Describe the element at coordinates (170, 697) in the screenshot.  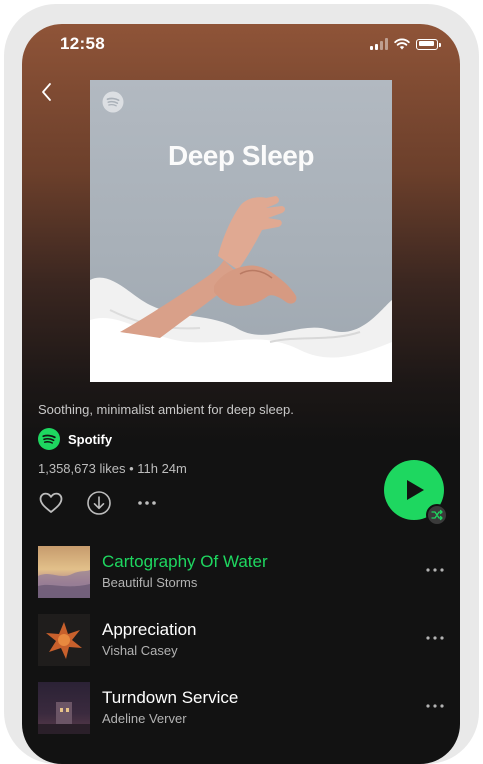
I see `track-title: Turndown Service` at that location.